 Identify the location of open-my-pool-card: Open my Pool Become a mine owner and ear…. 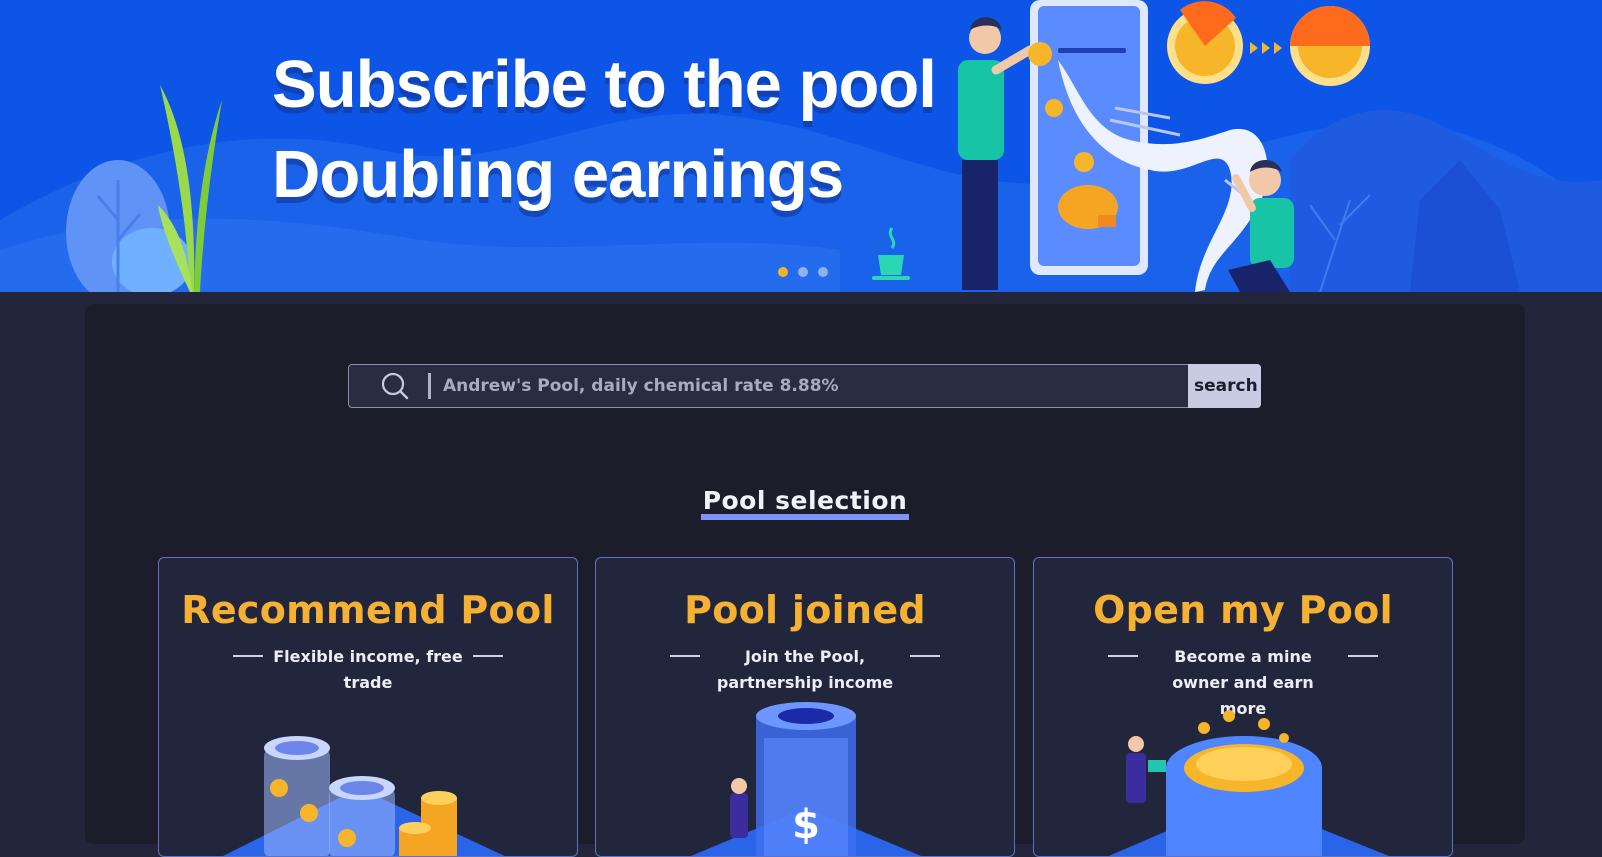
(1243, 707).